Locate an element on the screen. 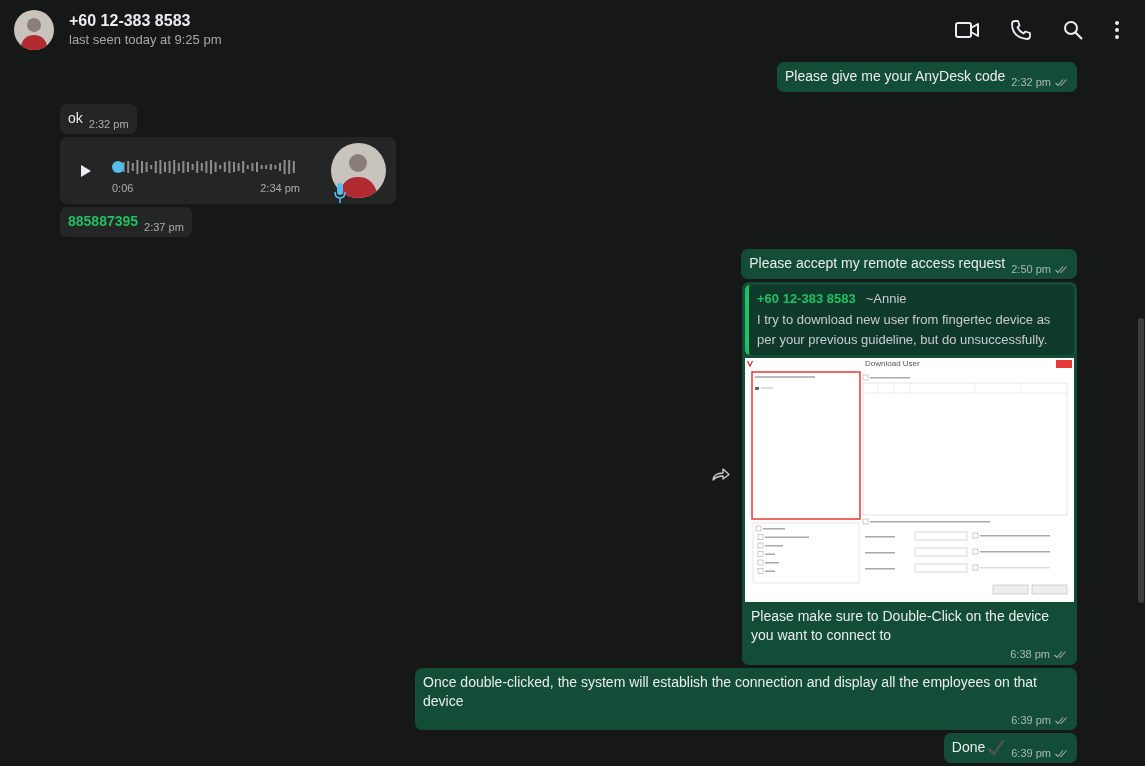 The height and width of the screenshot is (766, 1145). message-time: 2:34 pm is located at coordinates (280, 188).